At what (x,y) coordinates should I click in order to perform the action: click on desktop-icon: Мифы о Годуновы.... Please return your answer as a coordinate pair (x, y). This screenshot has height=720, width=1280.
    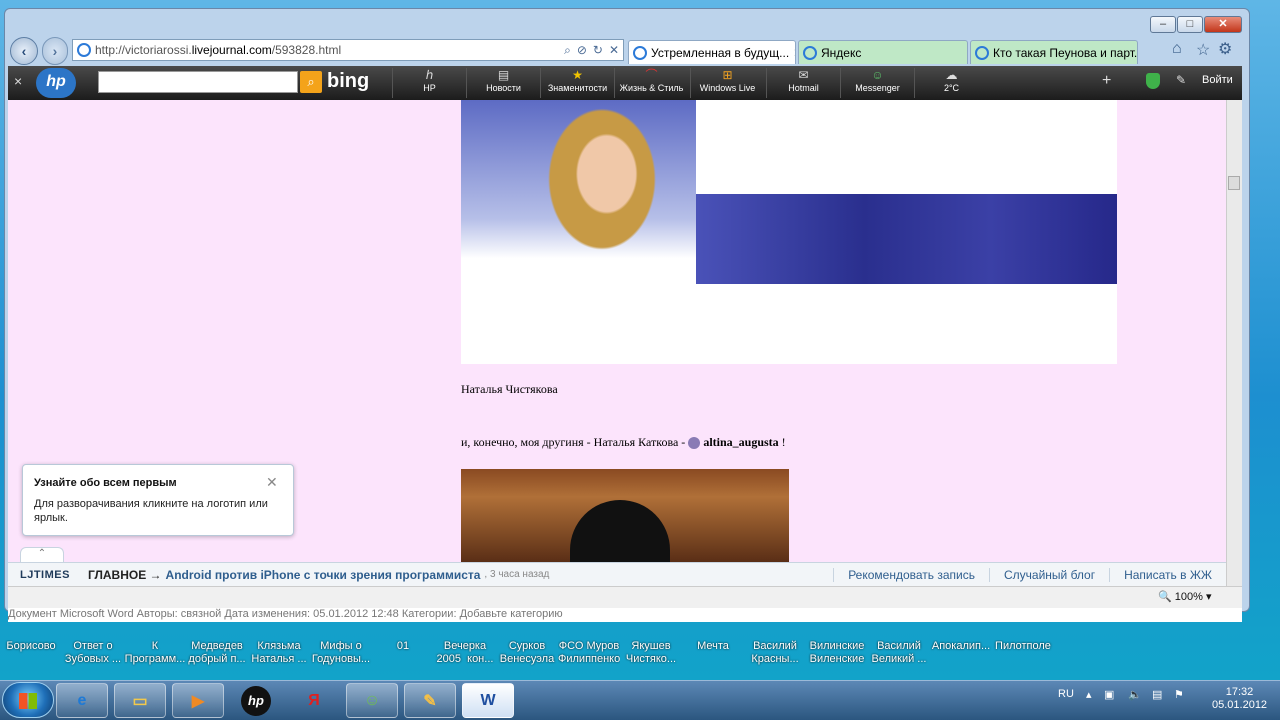
    Looking at the image, I should click on (341, 656).